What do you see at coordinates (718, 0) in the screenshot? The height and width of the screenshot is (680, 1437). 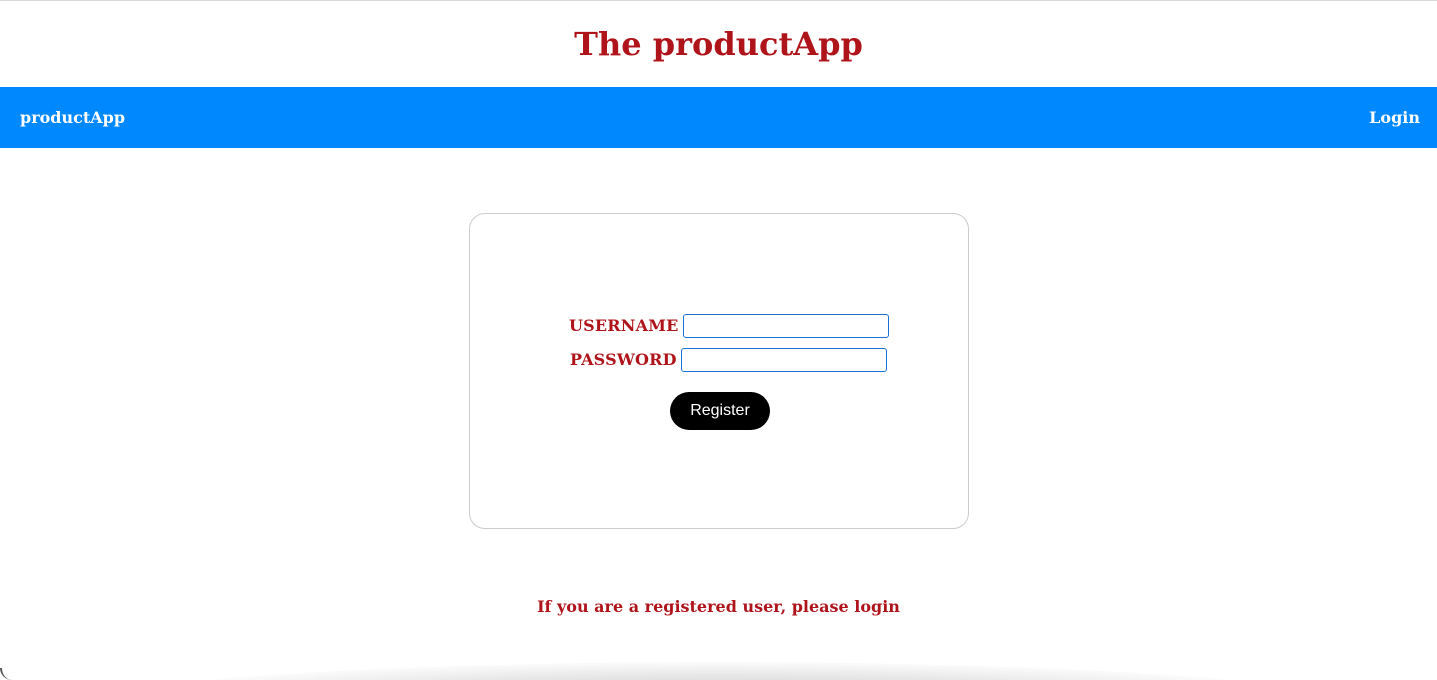 I see `top-border` at bounding box center [718, 0].